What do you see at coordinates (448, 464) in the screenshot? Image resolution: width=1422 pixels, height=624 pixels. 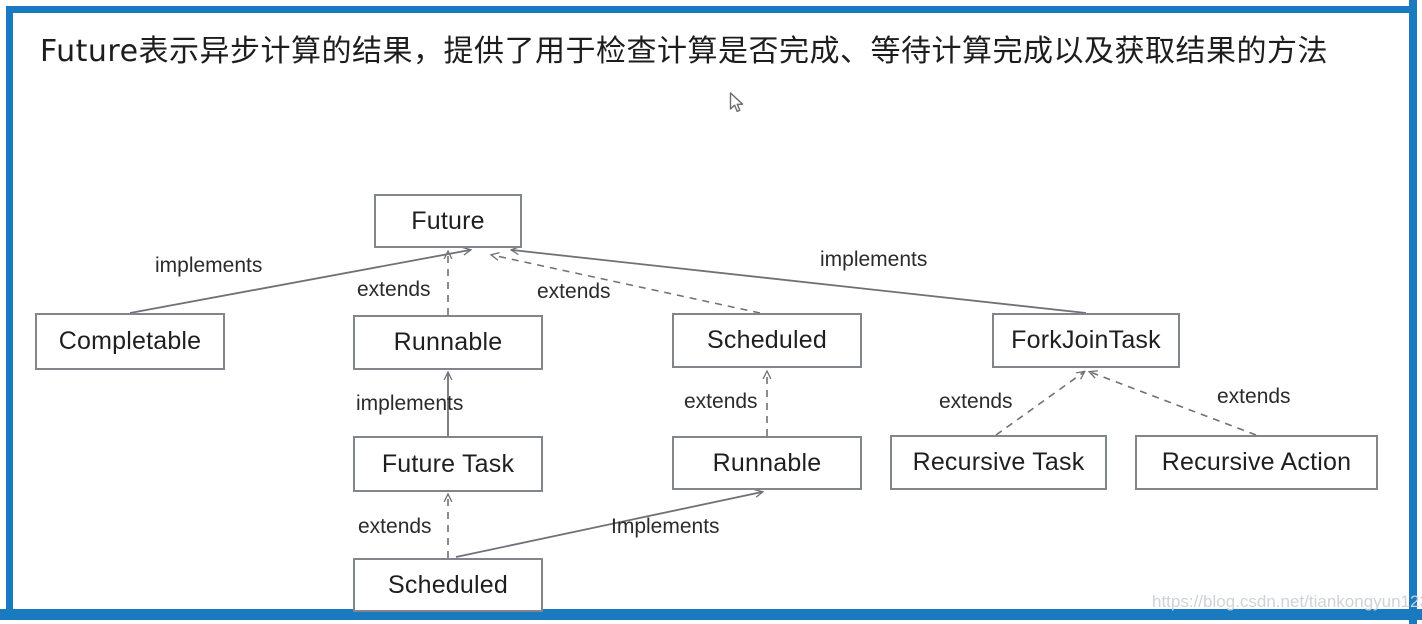 I see `node-future-task: Future Task` at bounding box center [448, 464].